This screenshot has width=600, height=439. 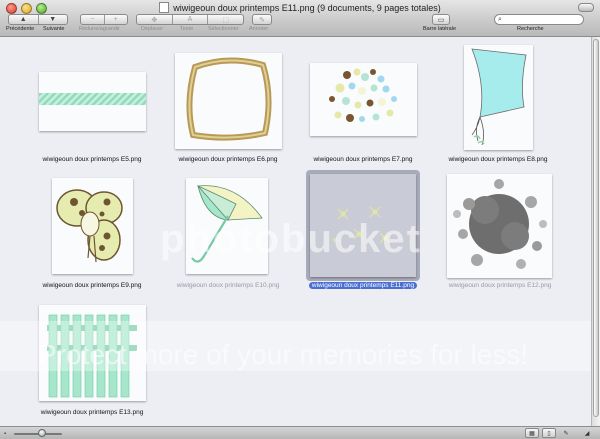 I want to click on previous-button: ▲, so click(x=24, y=19).